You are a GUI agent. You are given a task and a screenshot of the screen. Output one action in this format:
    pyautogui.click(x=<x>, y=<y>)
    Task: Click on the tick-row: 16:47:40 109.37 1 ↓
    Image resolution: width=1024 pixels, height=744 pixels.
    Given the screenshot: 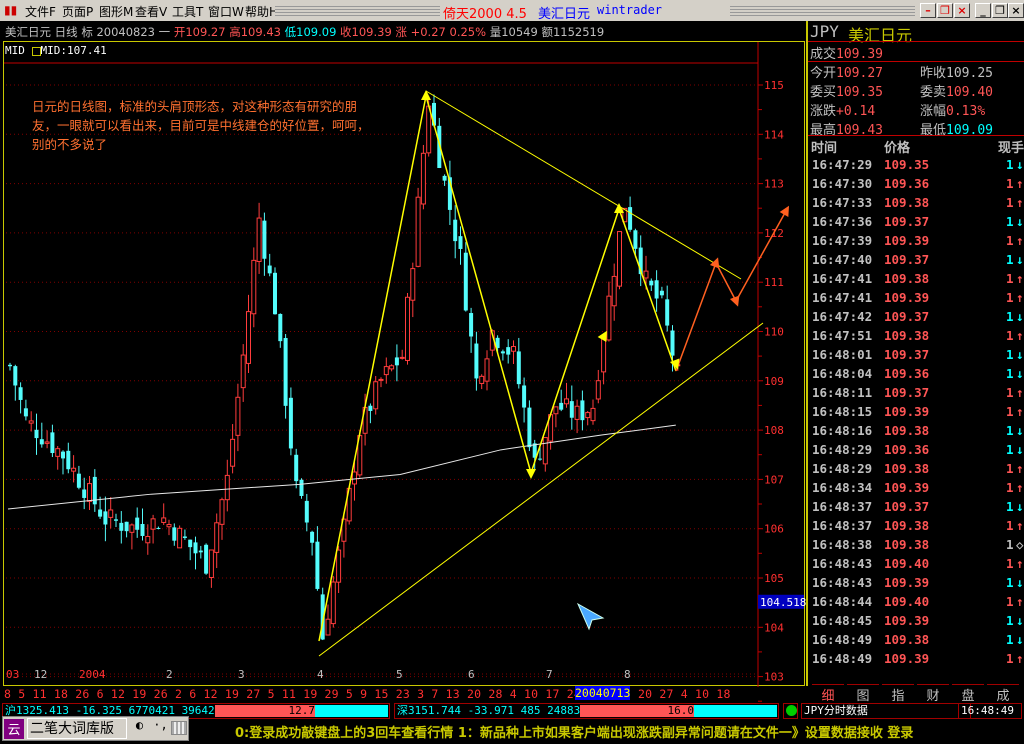 What is the action you would take?
    pyautogui.click(x=918, y=261)
    